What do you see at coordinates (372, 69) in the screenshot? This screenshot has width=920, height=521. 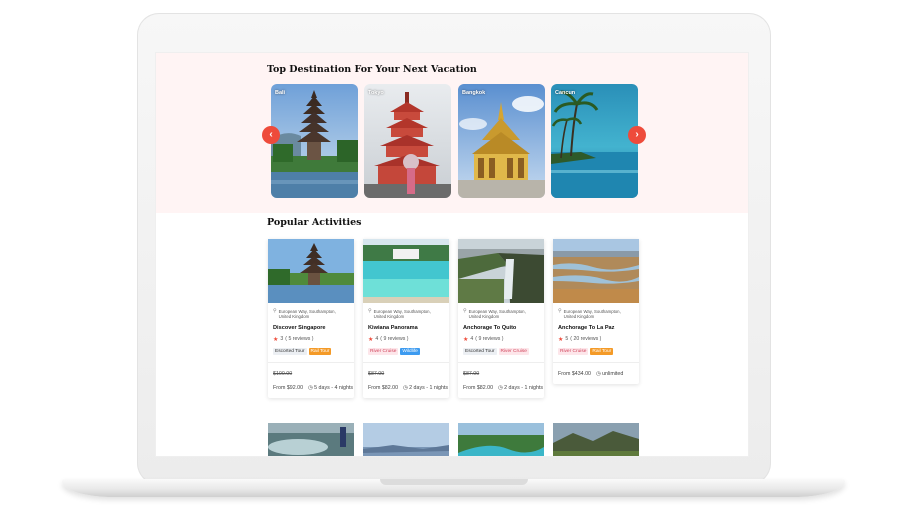 I see `top-destinations-title: Top Destination For Your Next Vacation` at bounding box center [372, 69].